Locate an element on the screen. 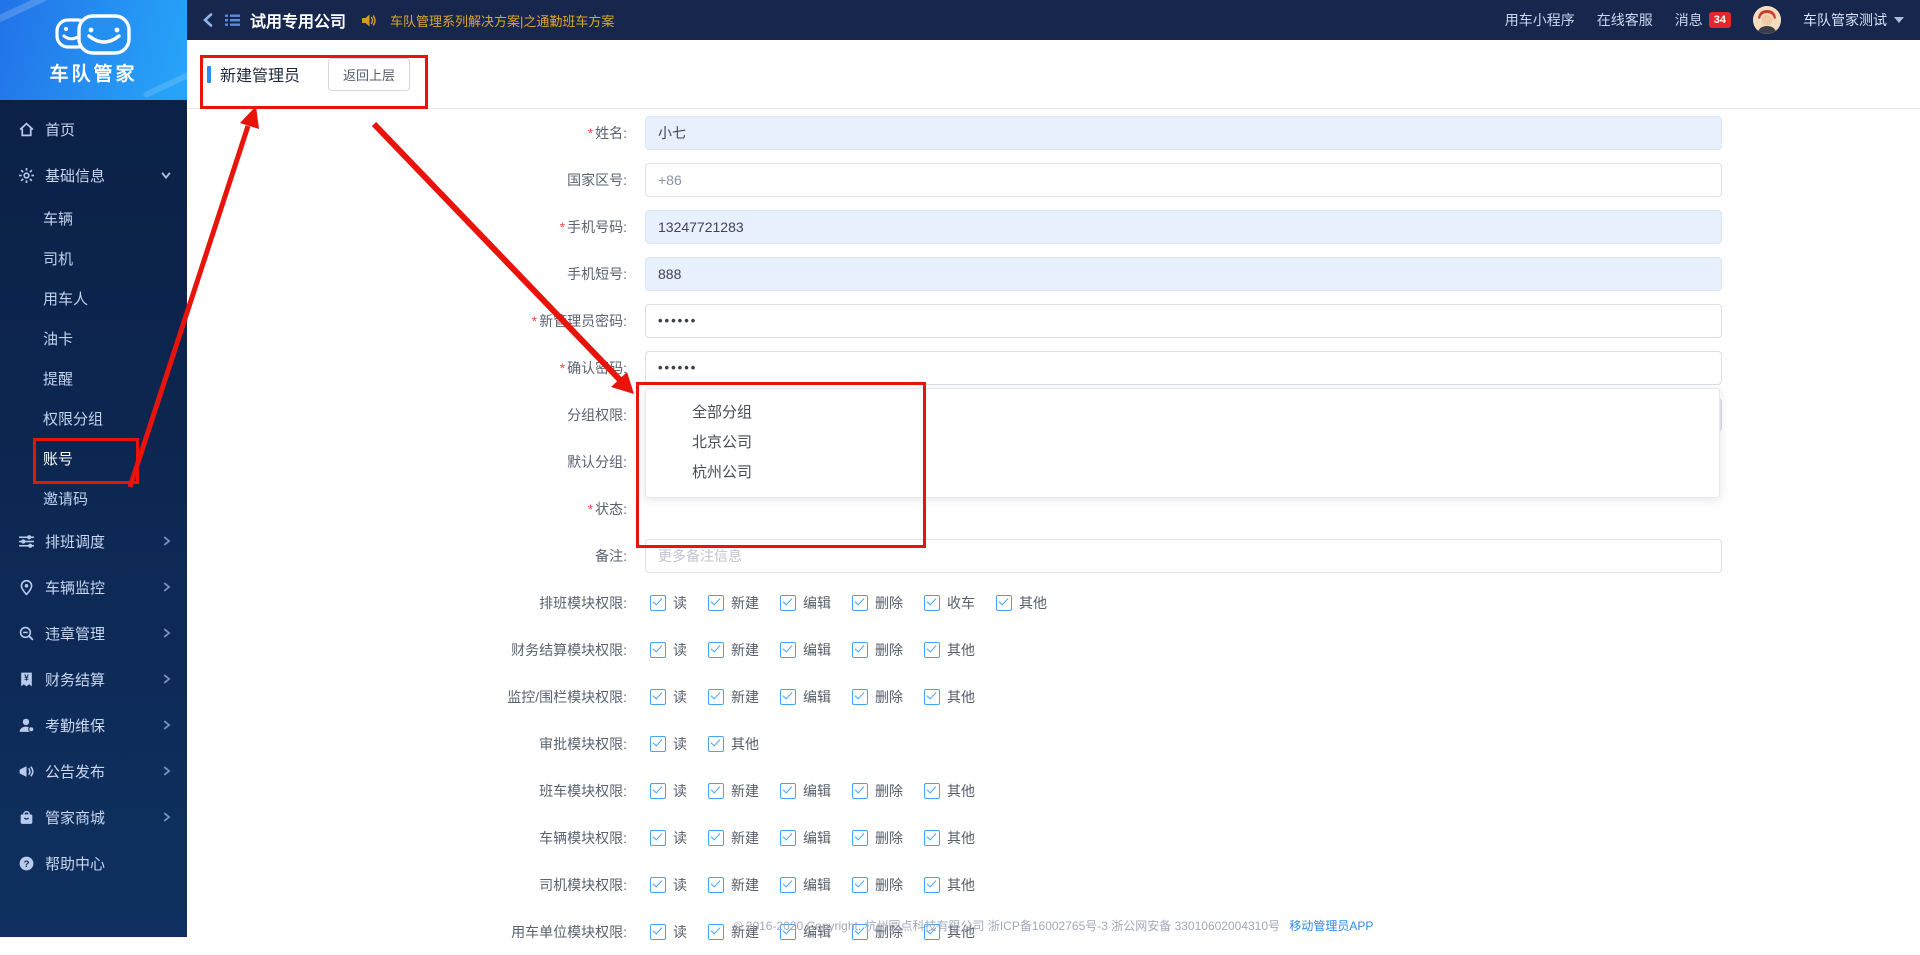  input-备注:: 更多备注信息 is located at coordinates (1183, 555).